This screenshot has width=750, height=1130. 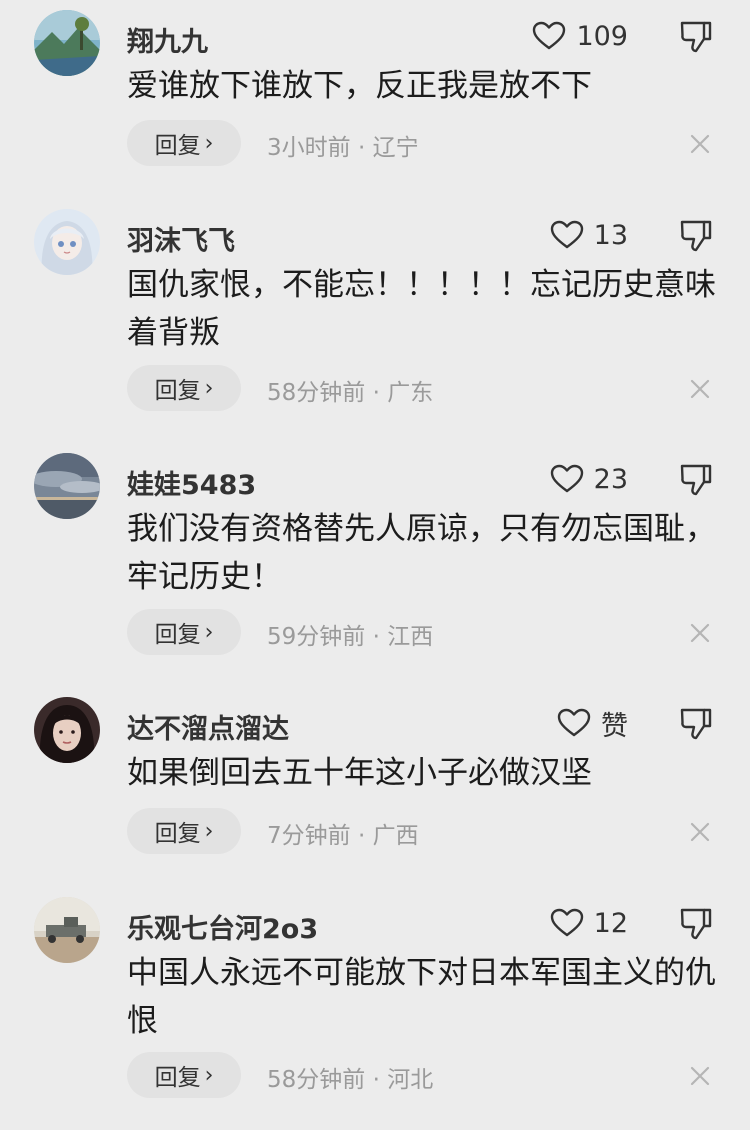 I want to click on like-count: 13, so click(x=610, y=235).